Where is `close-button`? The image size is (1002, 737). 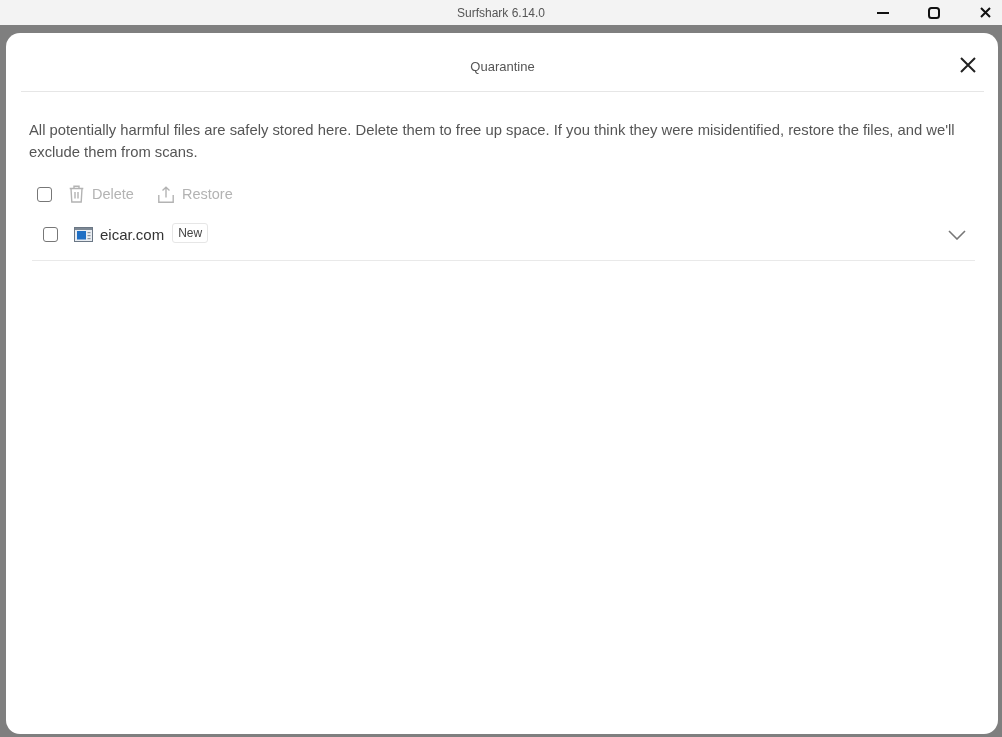 close-button is located at coordinates (968, 64).